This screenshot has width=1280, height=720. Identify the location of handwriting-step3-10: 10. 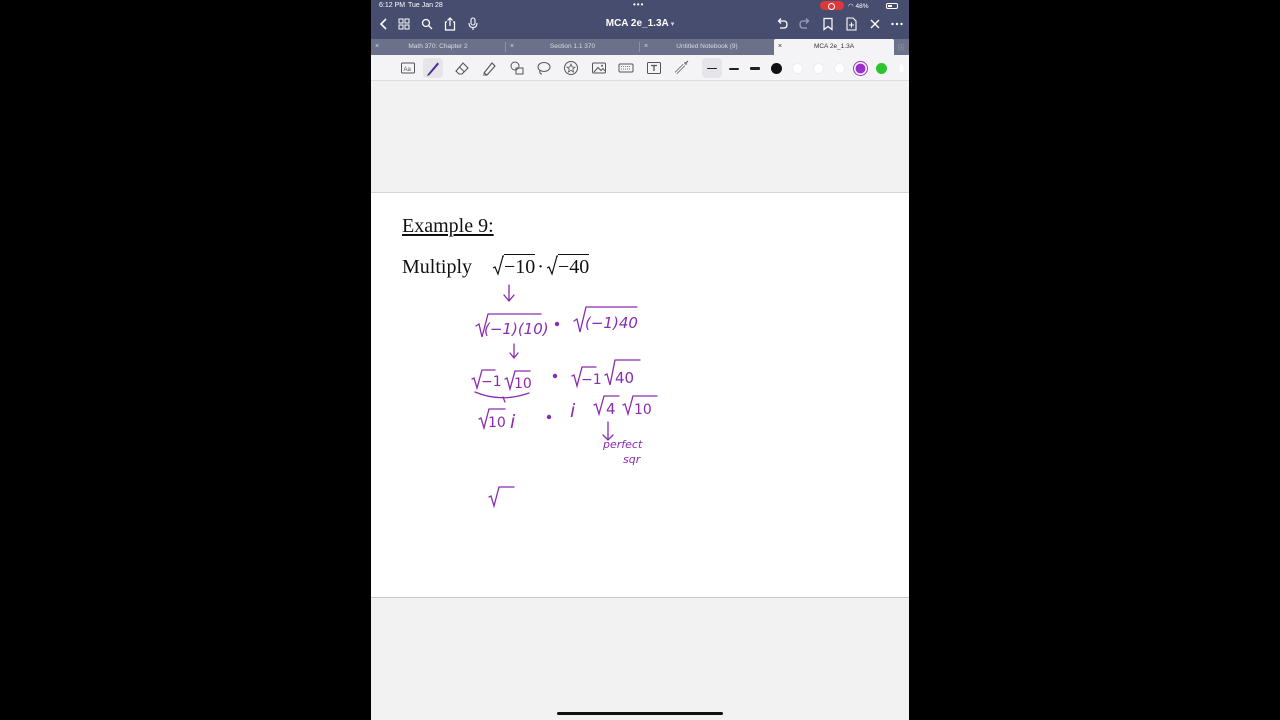
(497, 423).